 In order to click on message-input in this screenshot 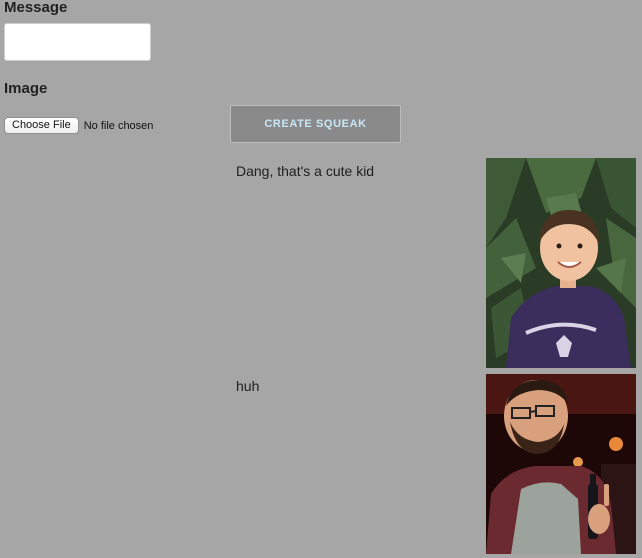, I will do `click(77, 42)`.